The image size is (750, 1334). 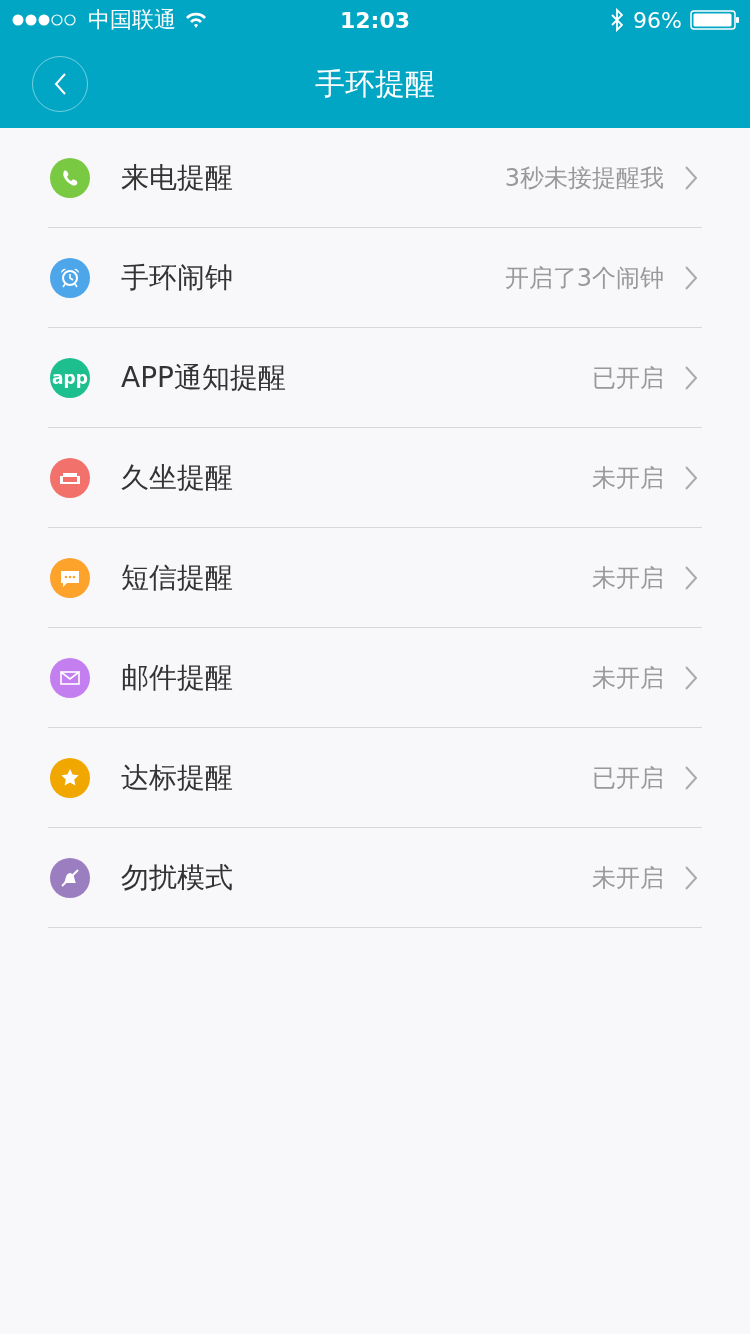 What do you see at coordinates (177, 677) in the screenshot?
I see `row-label: 邮件提醒` at bounding box center [177, 677].